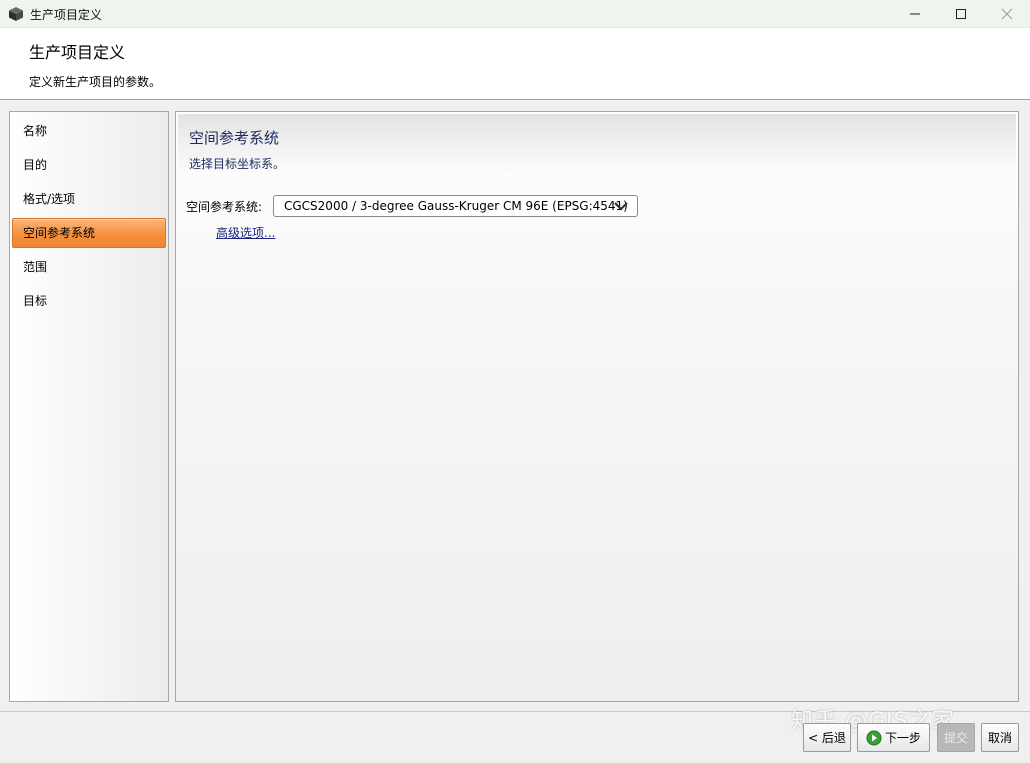 This screenshot has height=763, width=1030. Describe the element at coordinates (89, 199) in the screenshot. I see `sidebar-item-format-options: 格式/选项` at that location.